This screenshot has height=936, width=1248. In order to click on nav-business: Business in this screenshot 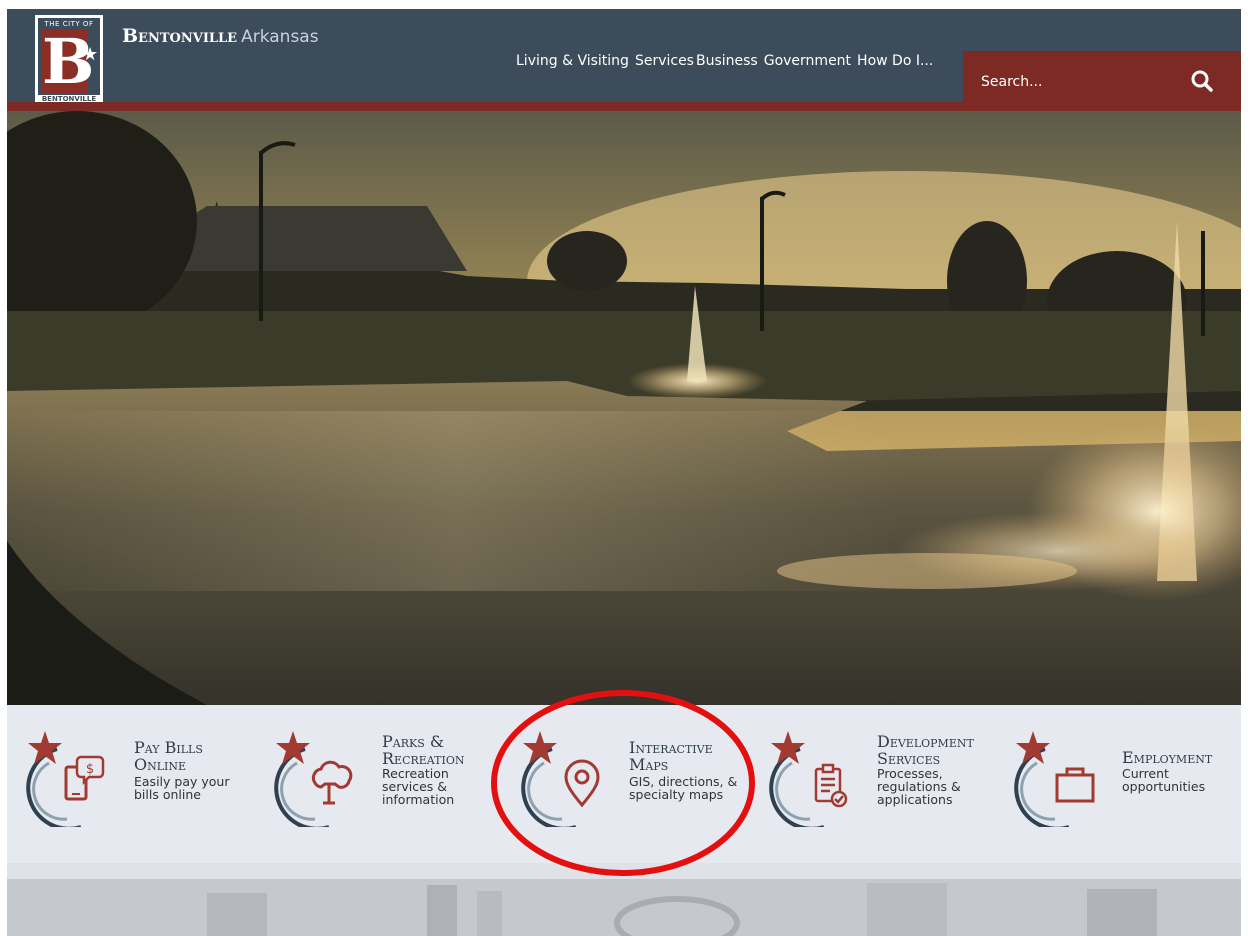, I will do `click(727, 61)`.